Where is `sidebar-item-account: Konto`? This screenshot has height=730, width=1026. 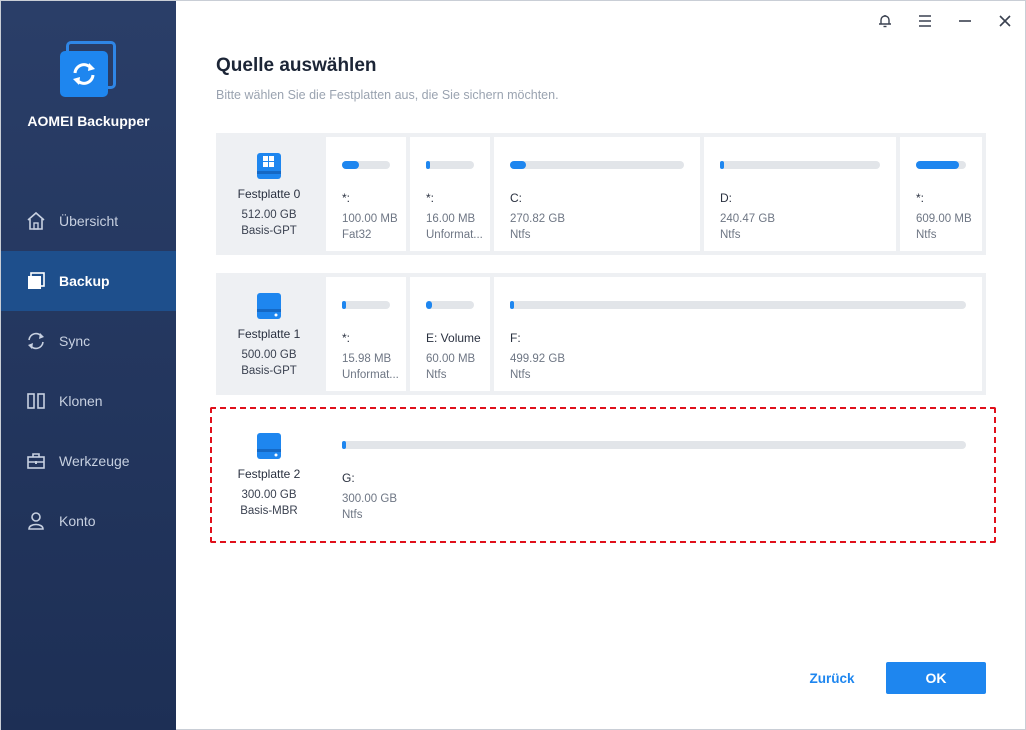 sidebar-item-account: Konto is located at coordinates (88, 521).